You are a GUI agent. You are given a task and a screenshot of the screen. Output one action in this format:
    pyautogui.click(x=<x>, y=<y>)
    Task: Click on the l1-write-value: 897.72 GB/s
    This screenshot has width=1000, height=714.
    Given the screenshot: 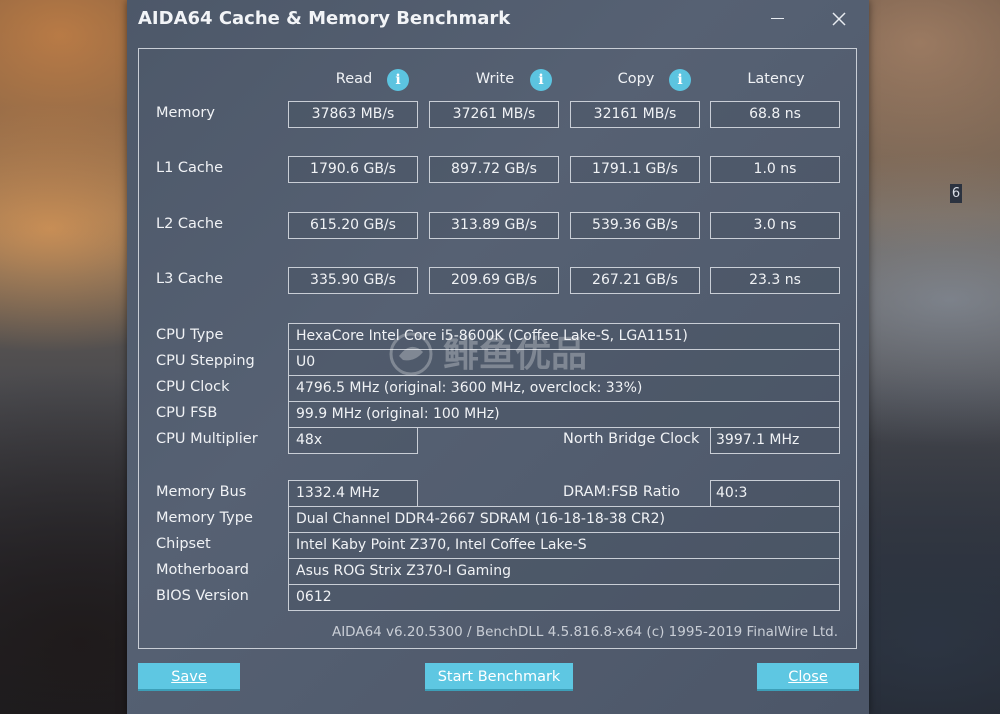 What is the action you would take?
    pyautogui.click(x=494, y=169)
    